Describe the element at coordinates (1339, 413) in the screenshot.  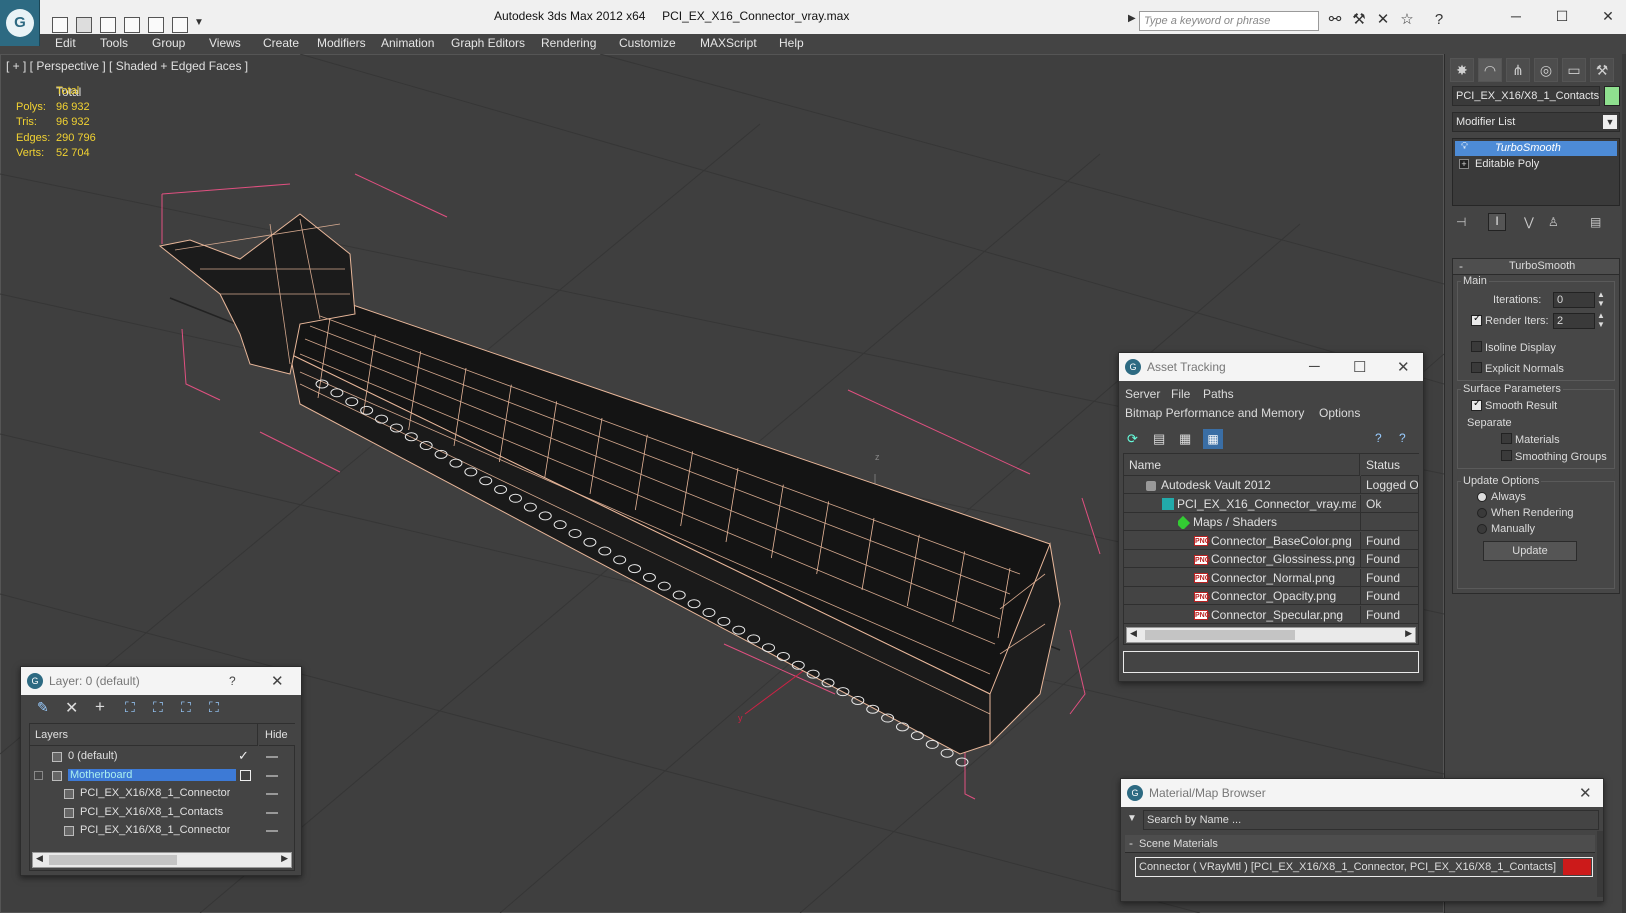
I see `menu-options: Options` at that location.